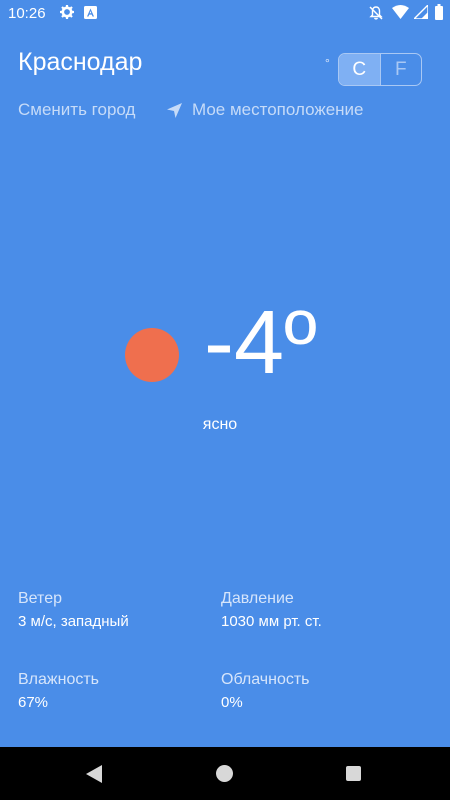 The width and height of the screenshot is (450, 800). I want to click on location-arrow-icon, so click(174, 110).